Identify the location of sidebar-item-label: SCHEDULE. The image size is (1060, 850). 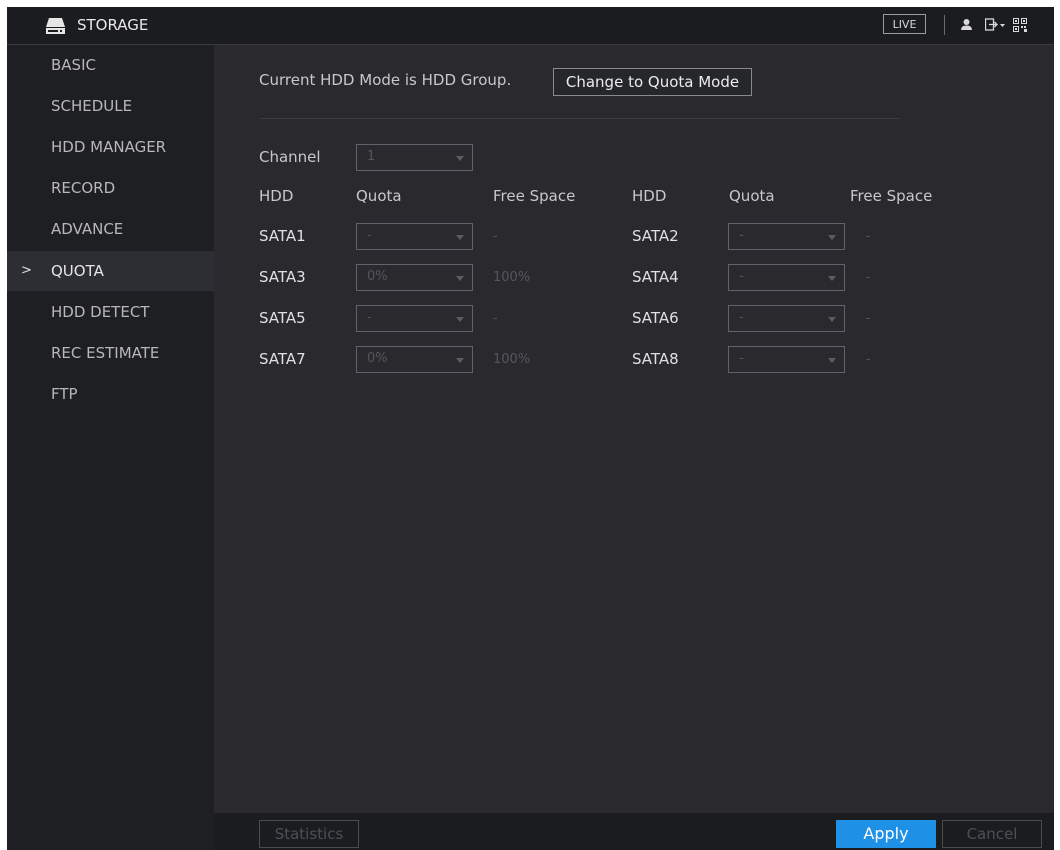
(92, 106).